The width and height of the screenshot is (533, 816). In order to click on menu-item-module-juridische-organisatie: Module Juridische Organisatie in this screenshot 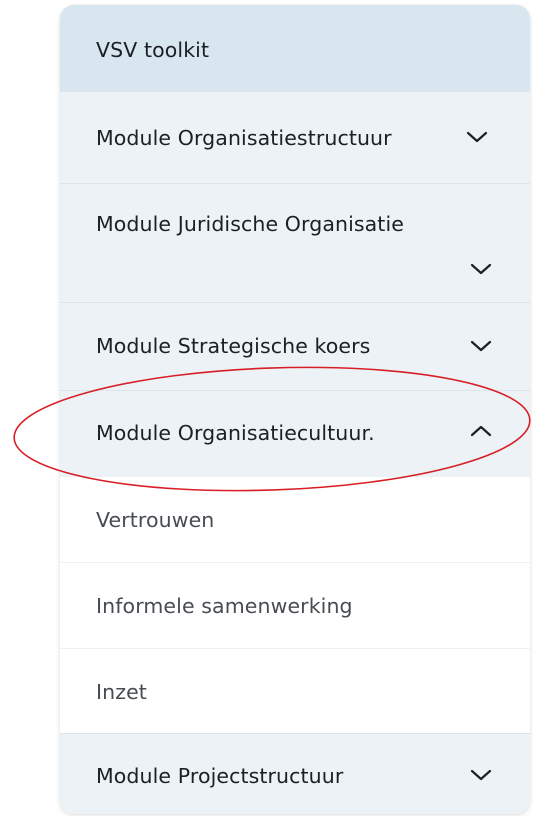, I will do `click(295, 242)`.